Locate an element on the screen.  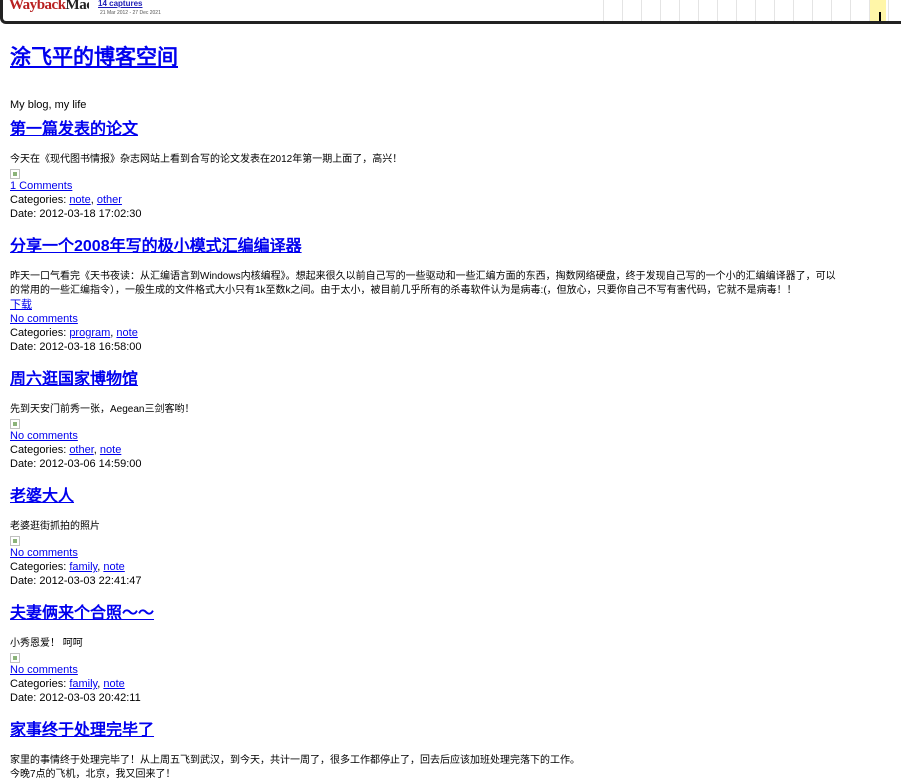
post-date: Date: 2012-03-03 20:42:11 is located at coordinates (455, 698).